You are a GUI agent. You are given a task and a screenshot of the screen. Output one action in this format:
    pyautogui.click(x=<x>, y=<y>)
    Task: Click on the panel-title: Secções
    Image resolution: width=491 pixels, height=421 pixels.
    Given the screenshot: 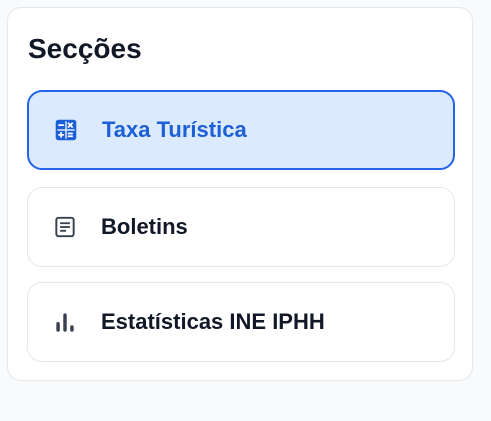 What is the action you would take?
    pyautogui.click(x=85, y=48)
    